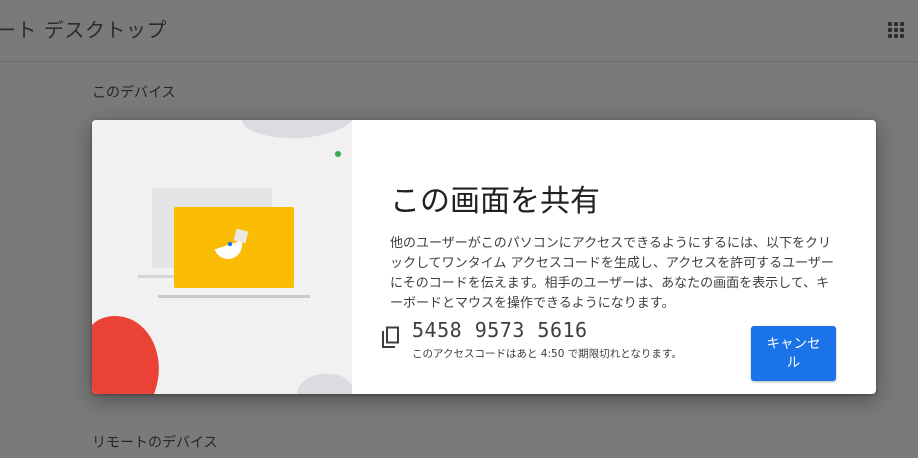 This screenshot has height=458, width=918. I want to click on access-code-expiry: このアクセスコードはあと 4:50 で期限切れとなります。, so click(547, 354).